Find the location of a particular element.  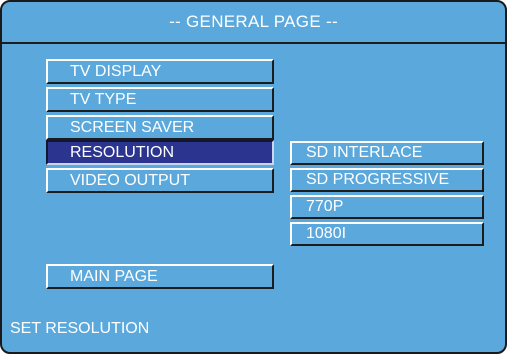

main-page-button: MAIN PAGE is located at coordinates (160, 276).